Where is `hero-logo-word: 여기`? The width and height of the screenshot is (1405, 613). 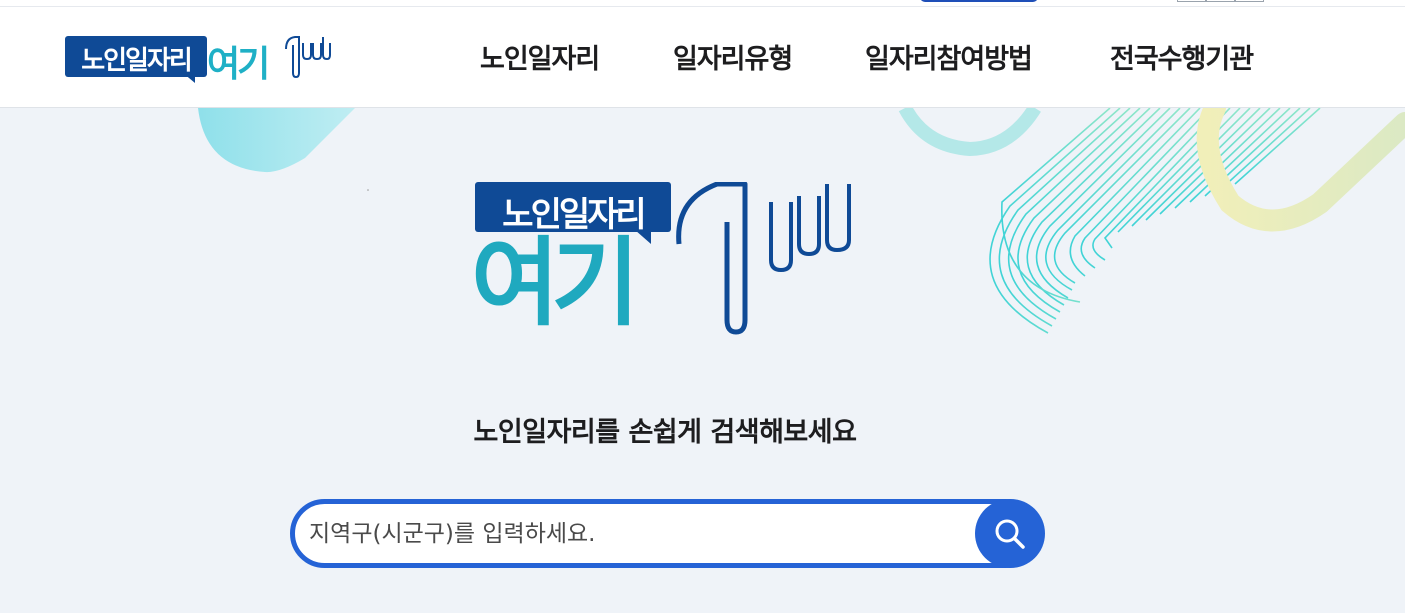
hero-logo-word: 여기 is located at coordinates (555, 283).